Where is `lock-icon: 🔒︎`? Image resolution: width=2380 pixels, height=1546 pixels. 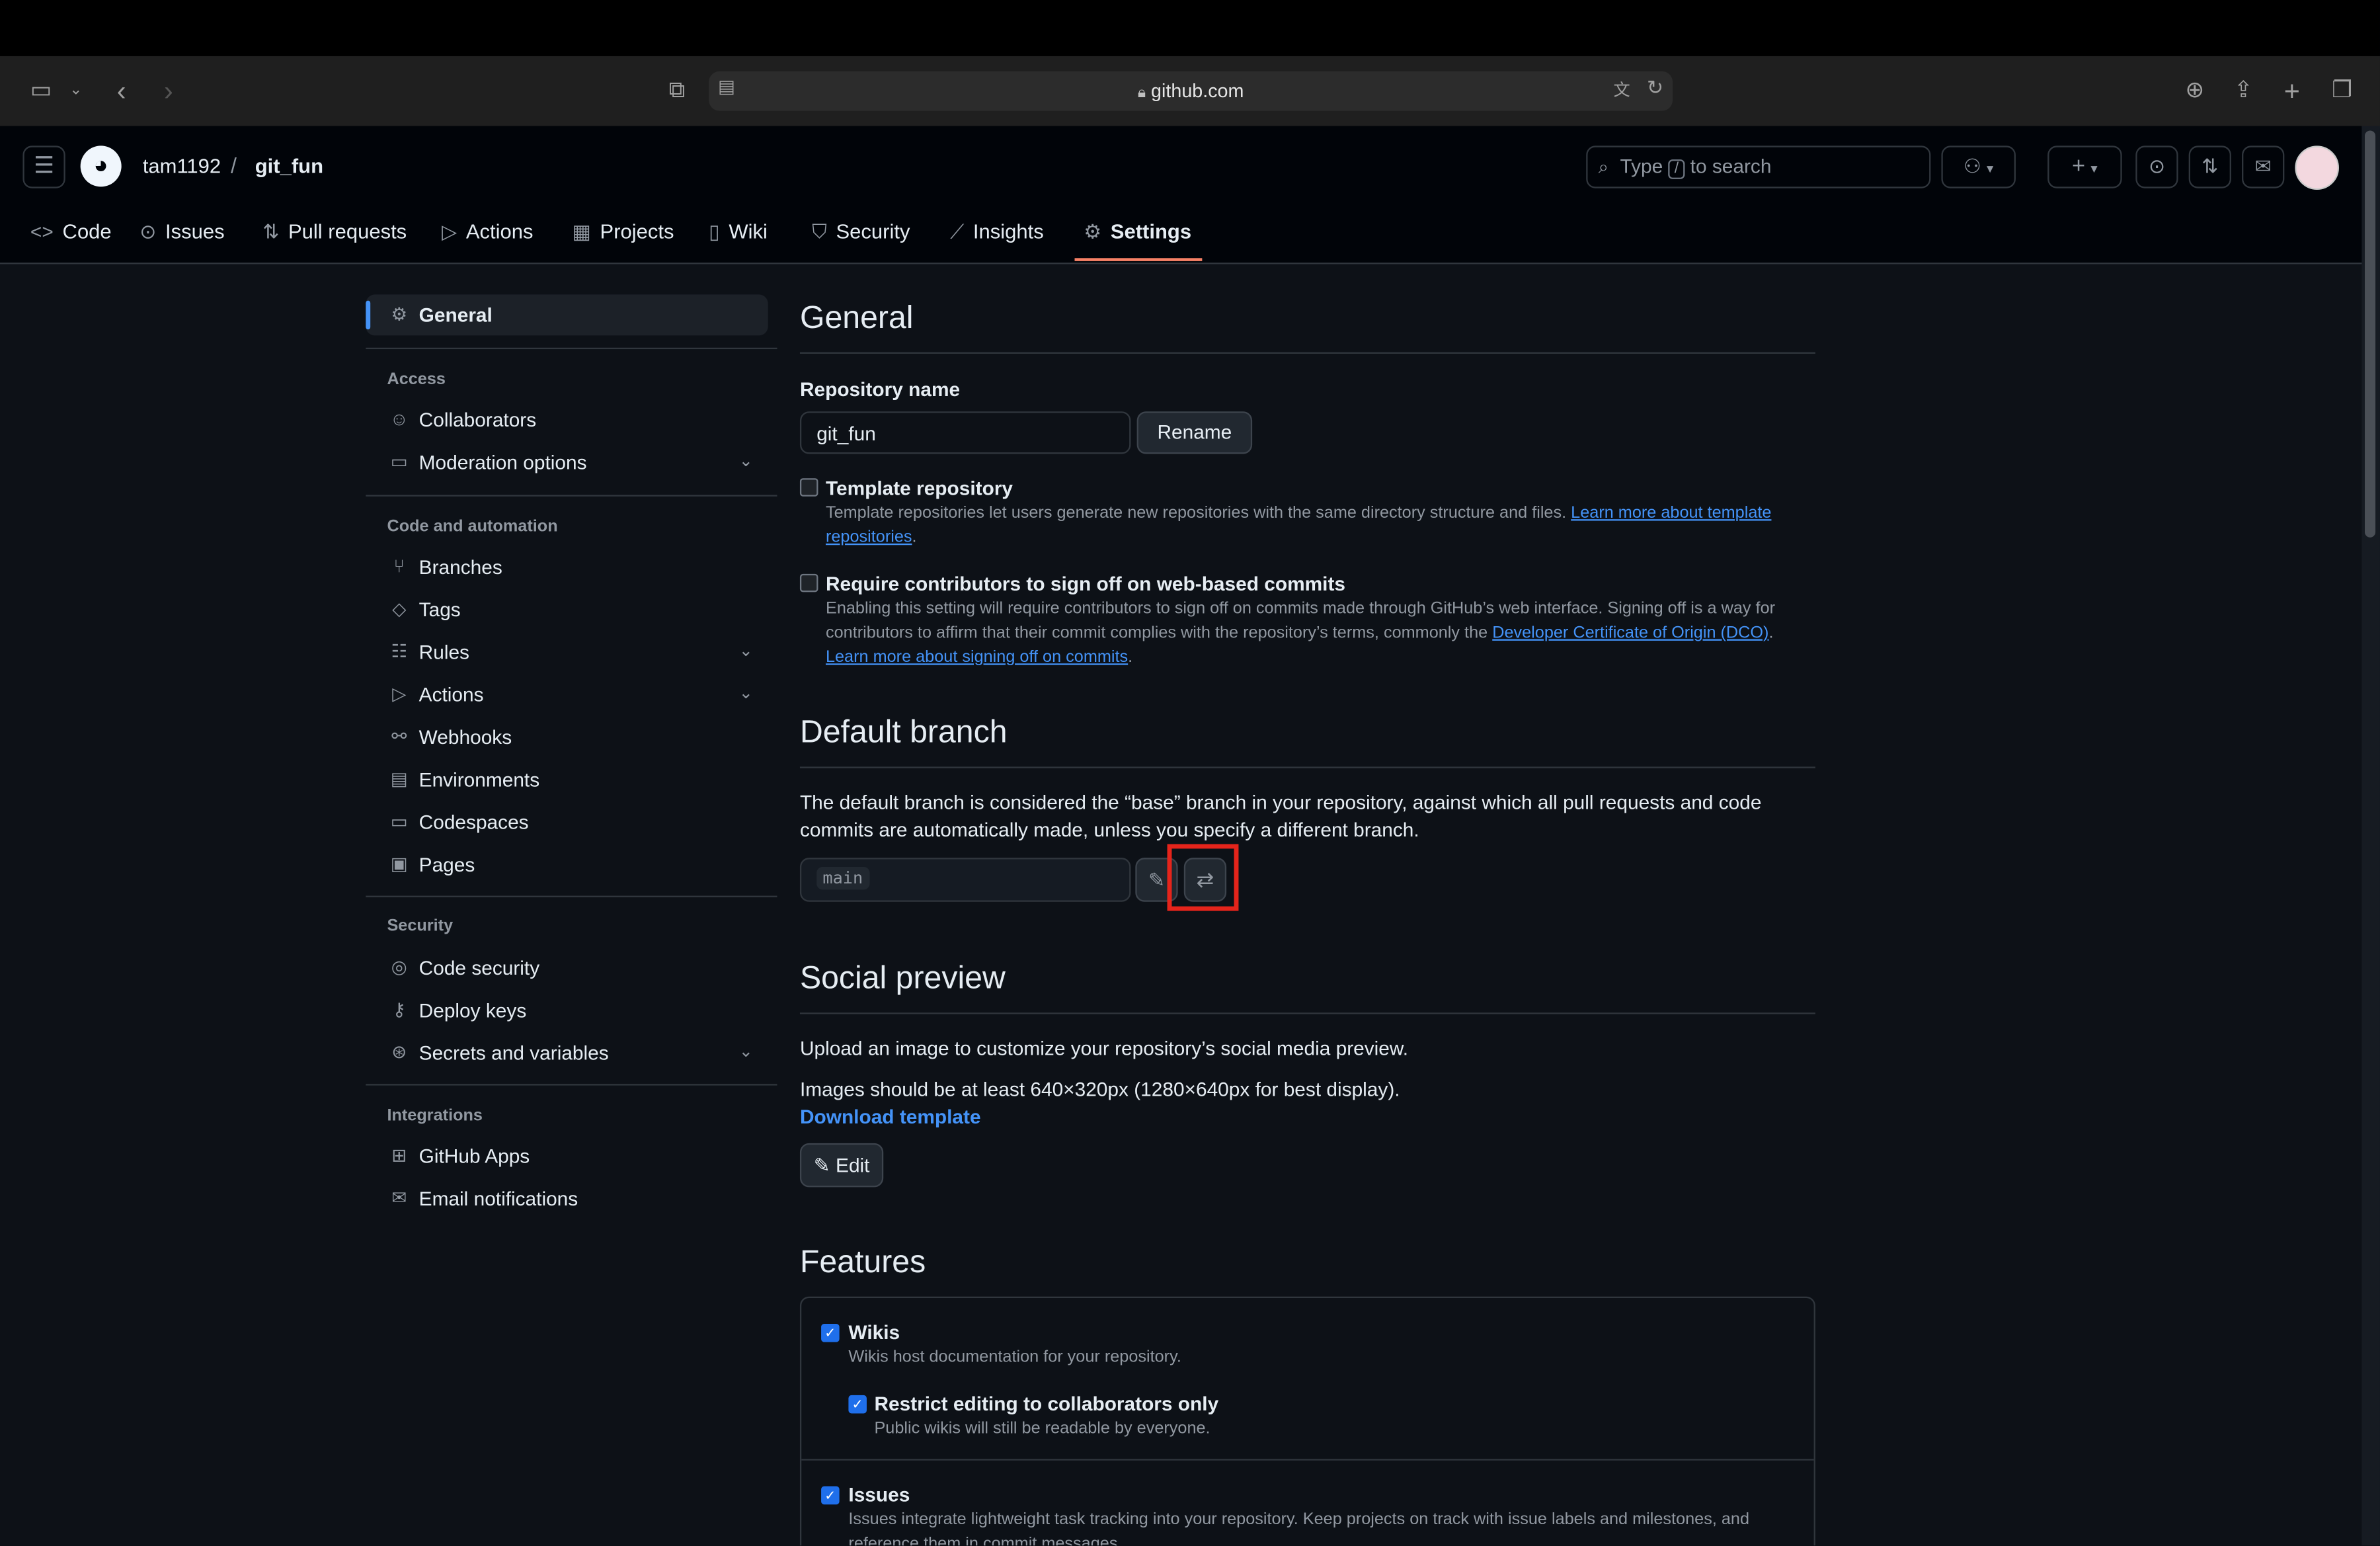
lock-icon: 🔒︎ is located at coordinates (1141, 93).